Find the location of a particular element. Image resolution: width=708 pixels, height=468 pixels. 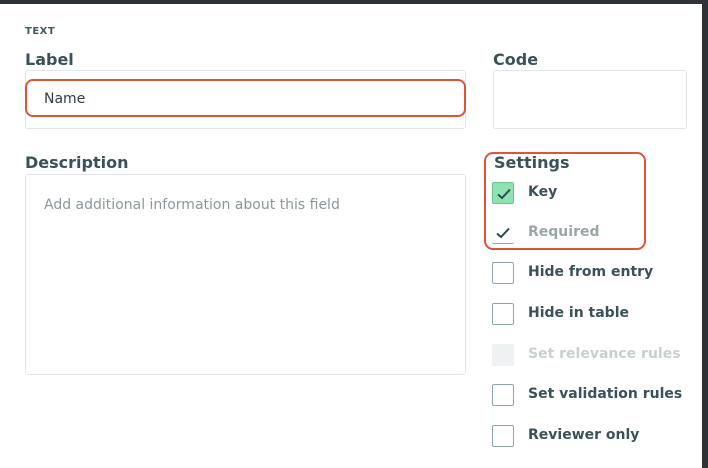

setting-required: Required is located at coordinates (592, 234).